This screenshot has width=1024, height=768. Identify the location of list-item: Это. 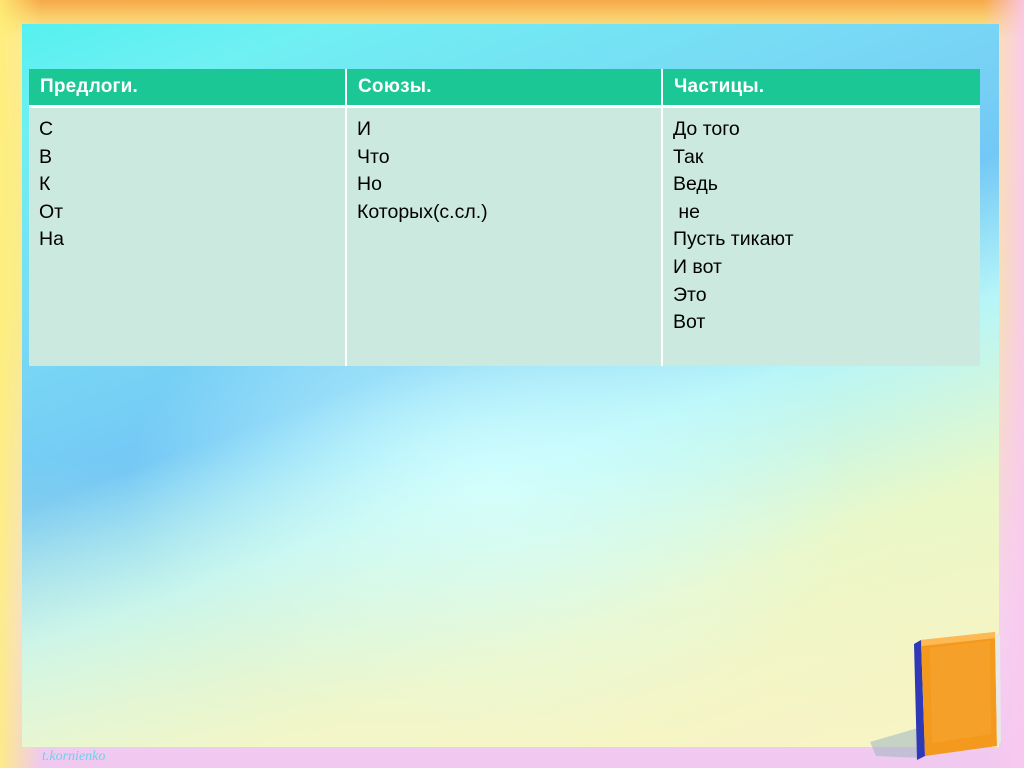
(690, 294).